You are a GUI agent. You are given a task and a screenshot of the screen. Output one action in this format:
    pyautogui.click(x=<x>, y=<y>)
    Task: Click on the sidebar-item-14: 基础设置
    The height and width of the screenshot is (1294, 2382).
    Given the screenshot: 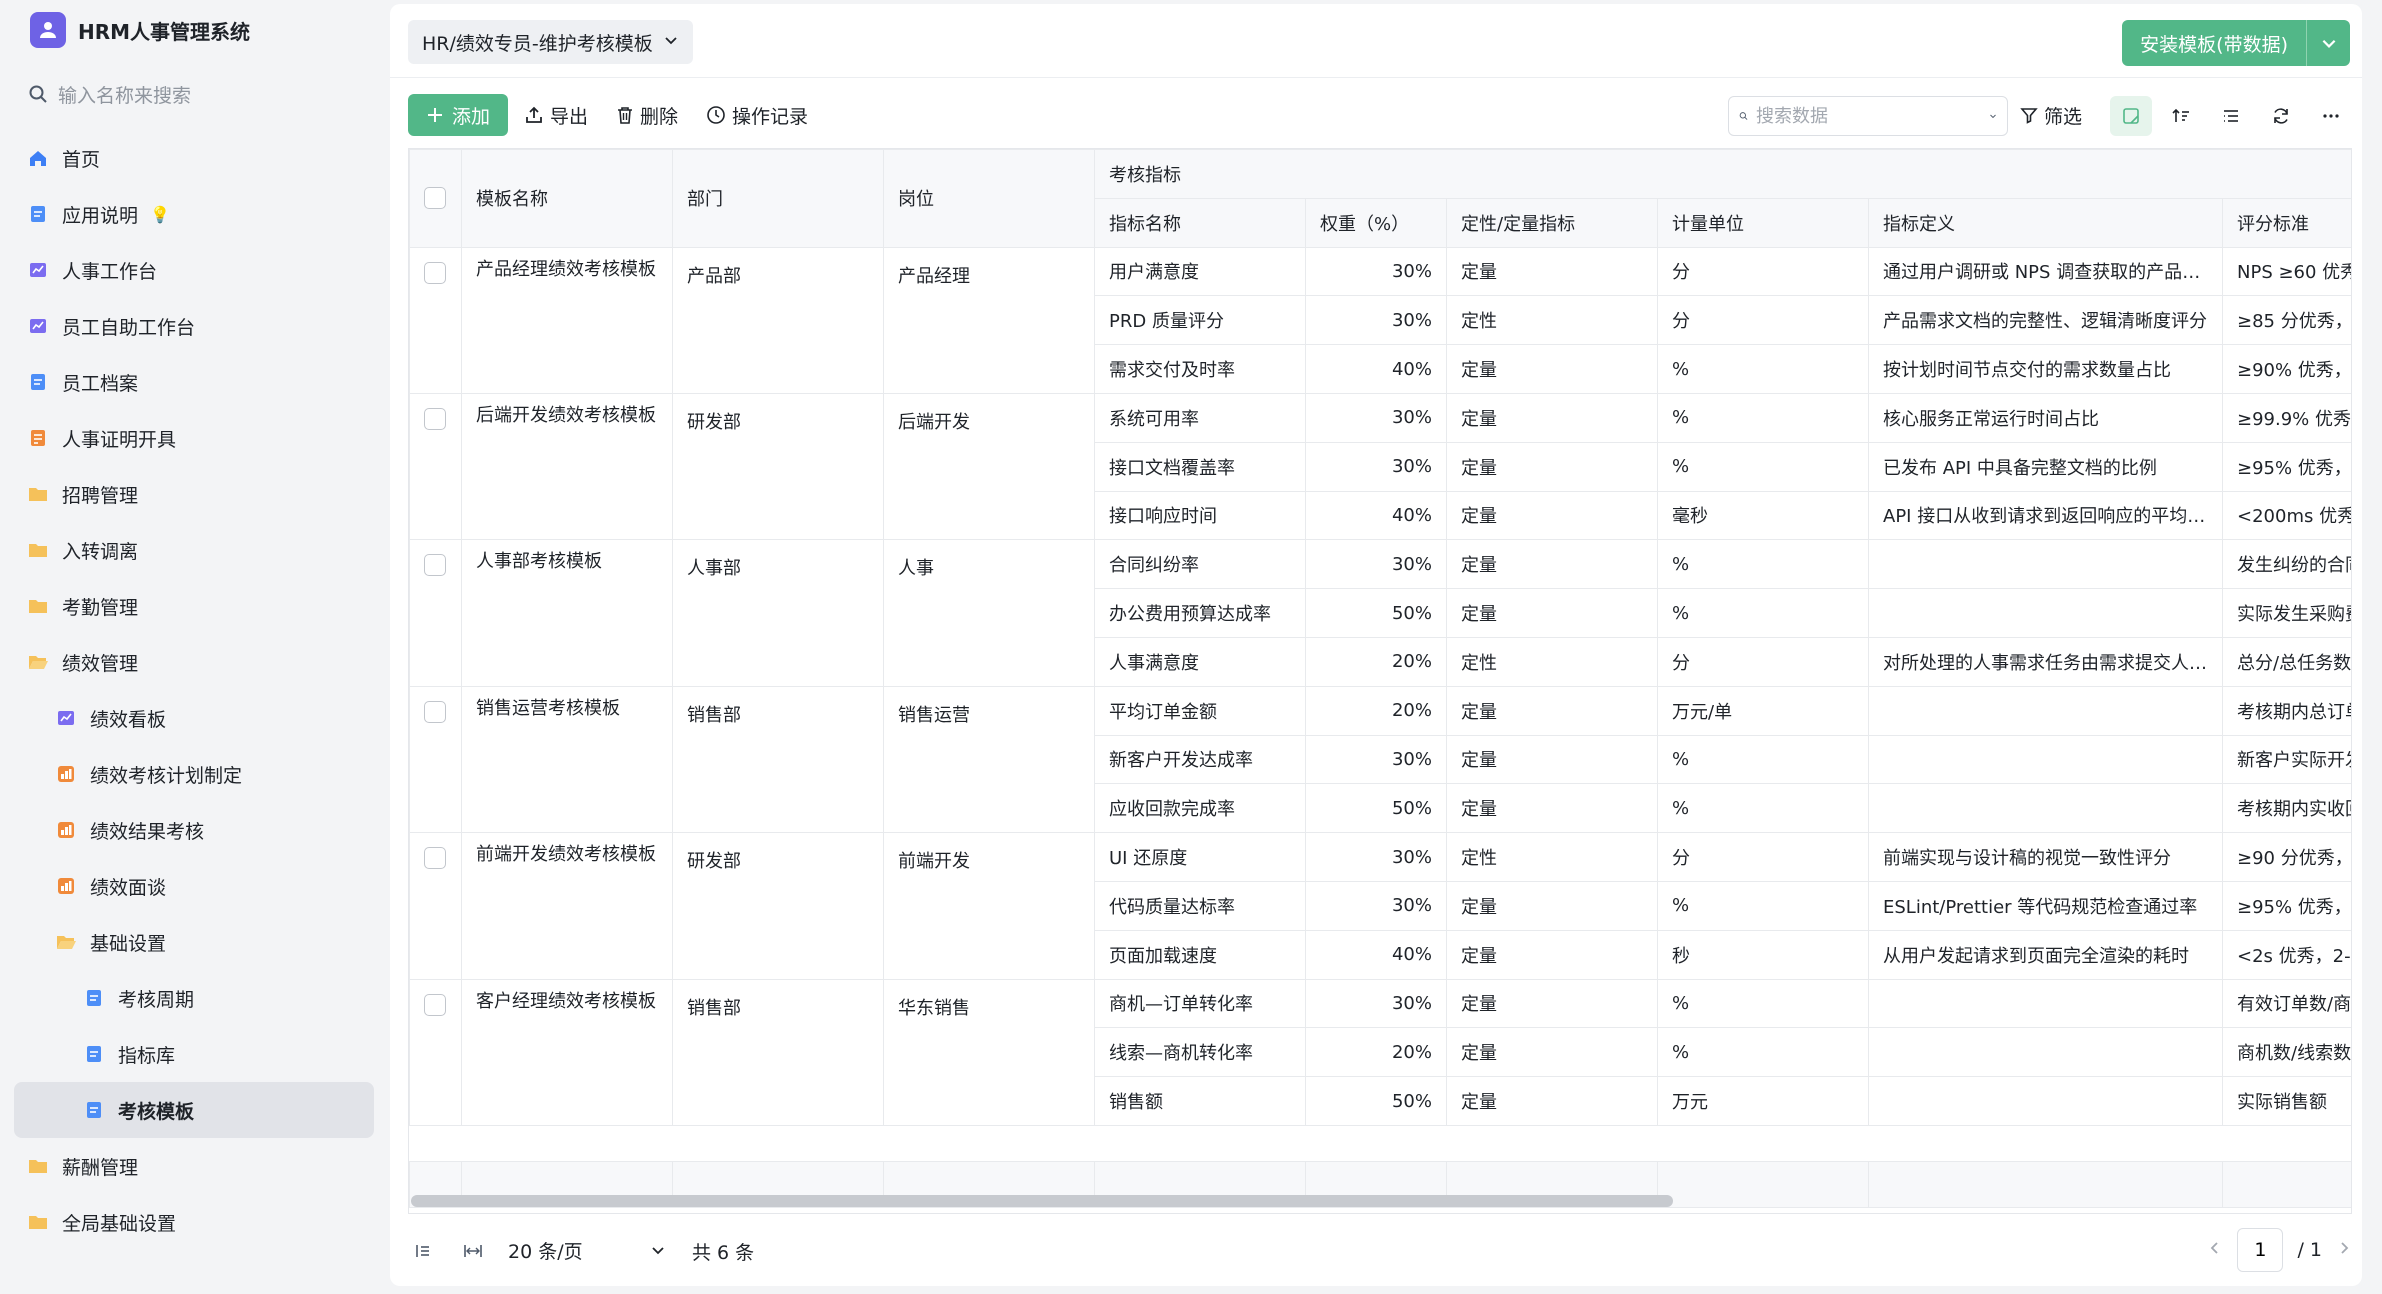 What is the action you would take?
    pyautogui.click(x=194, y=942)
    